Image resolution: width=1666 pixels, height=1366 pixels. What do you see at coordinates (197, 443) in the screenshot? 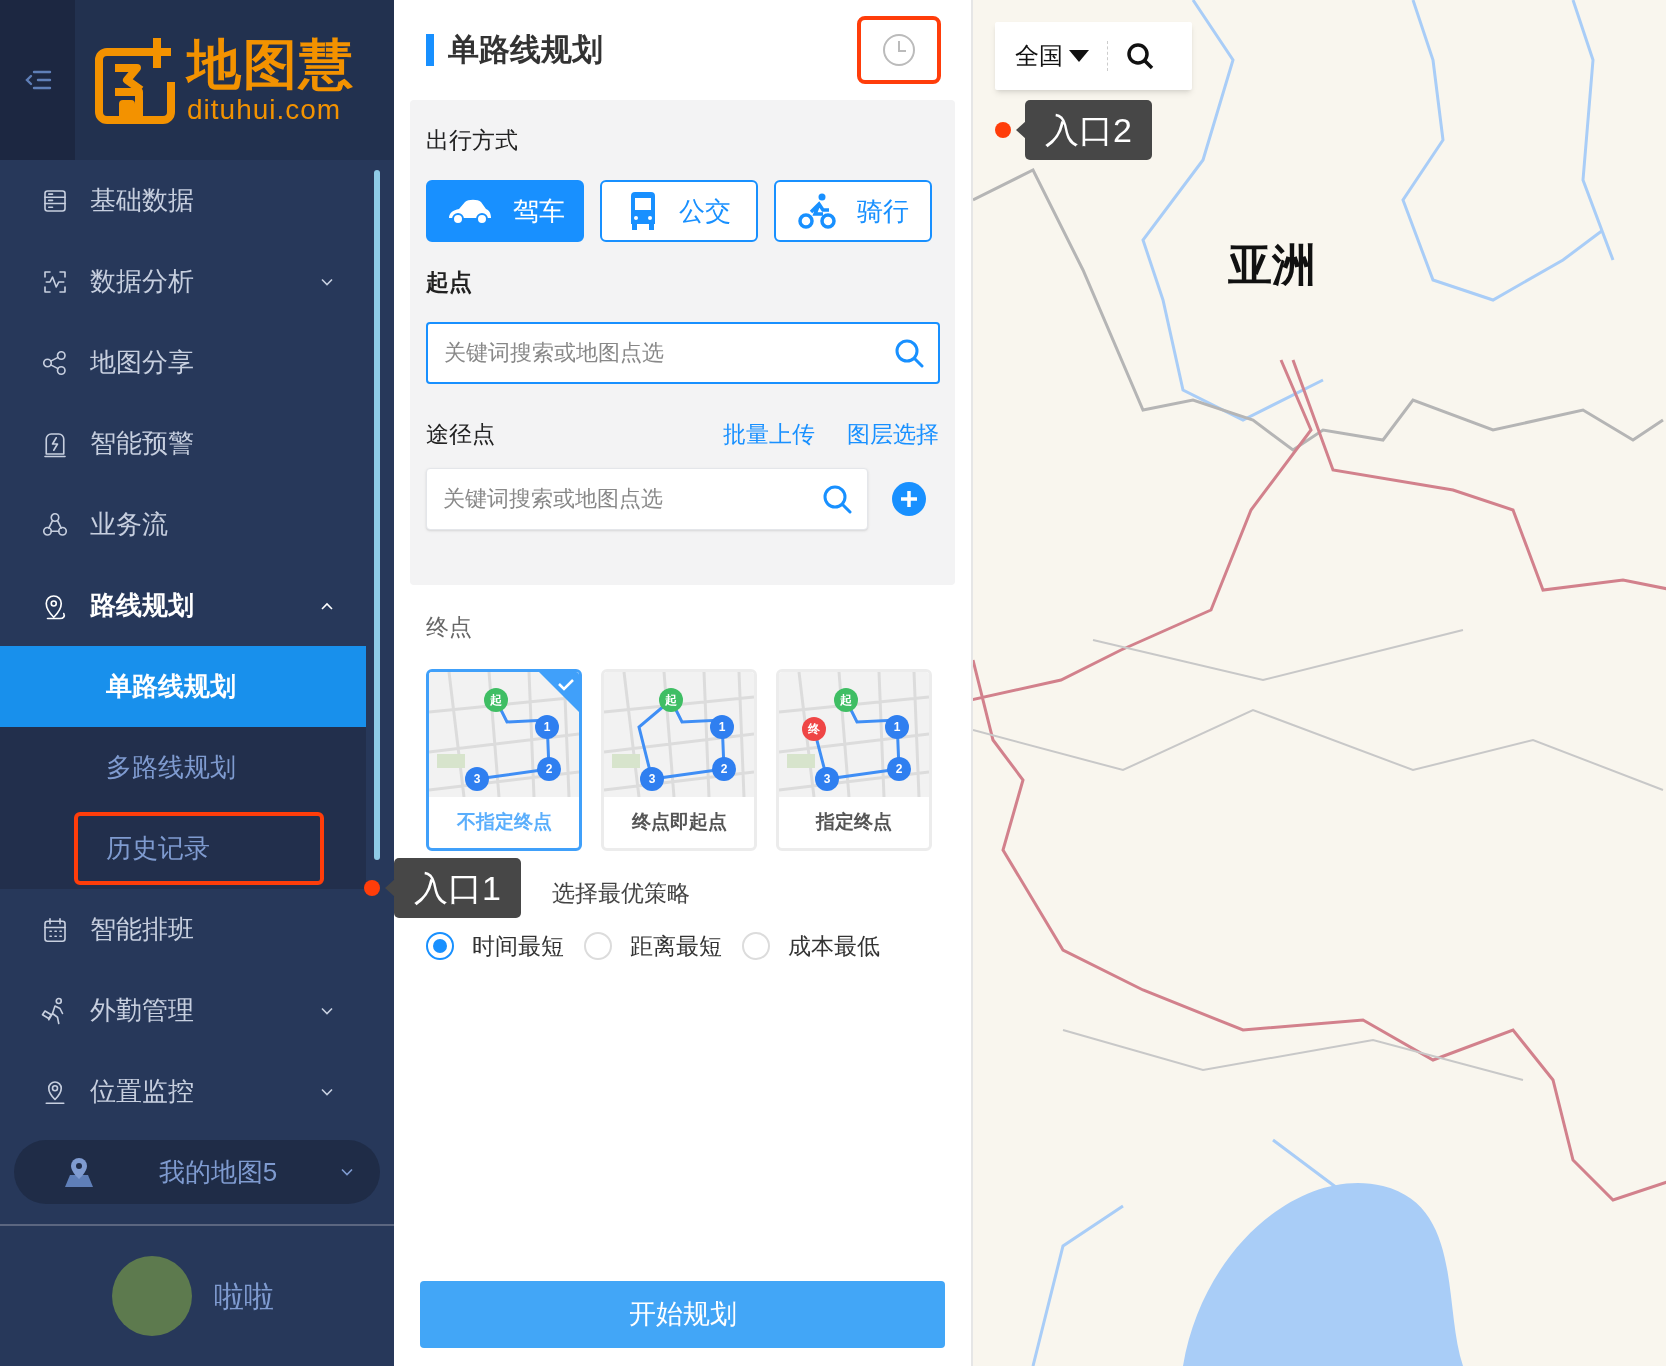
I see `menu-item: 智能预警` at bounding box center [197, 443].